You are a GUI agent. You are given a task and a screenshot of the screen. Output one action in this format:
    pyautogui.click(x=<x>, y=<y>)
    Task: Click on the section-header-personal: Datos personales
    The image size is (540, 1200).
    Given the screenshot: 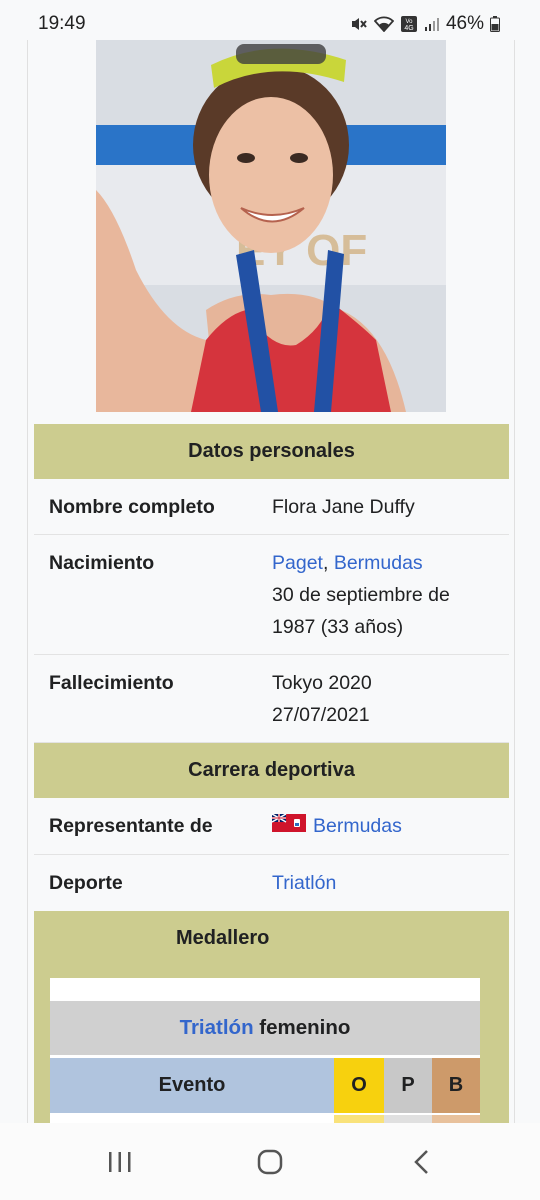 What is the action you would take?
    pyautogui.click(x=271, y=451)
    